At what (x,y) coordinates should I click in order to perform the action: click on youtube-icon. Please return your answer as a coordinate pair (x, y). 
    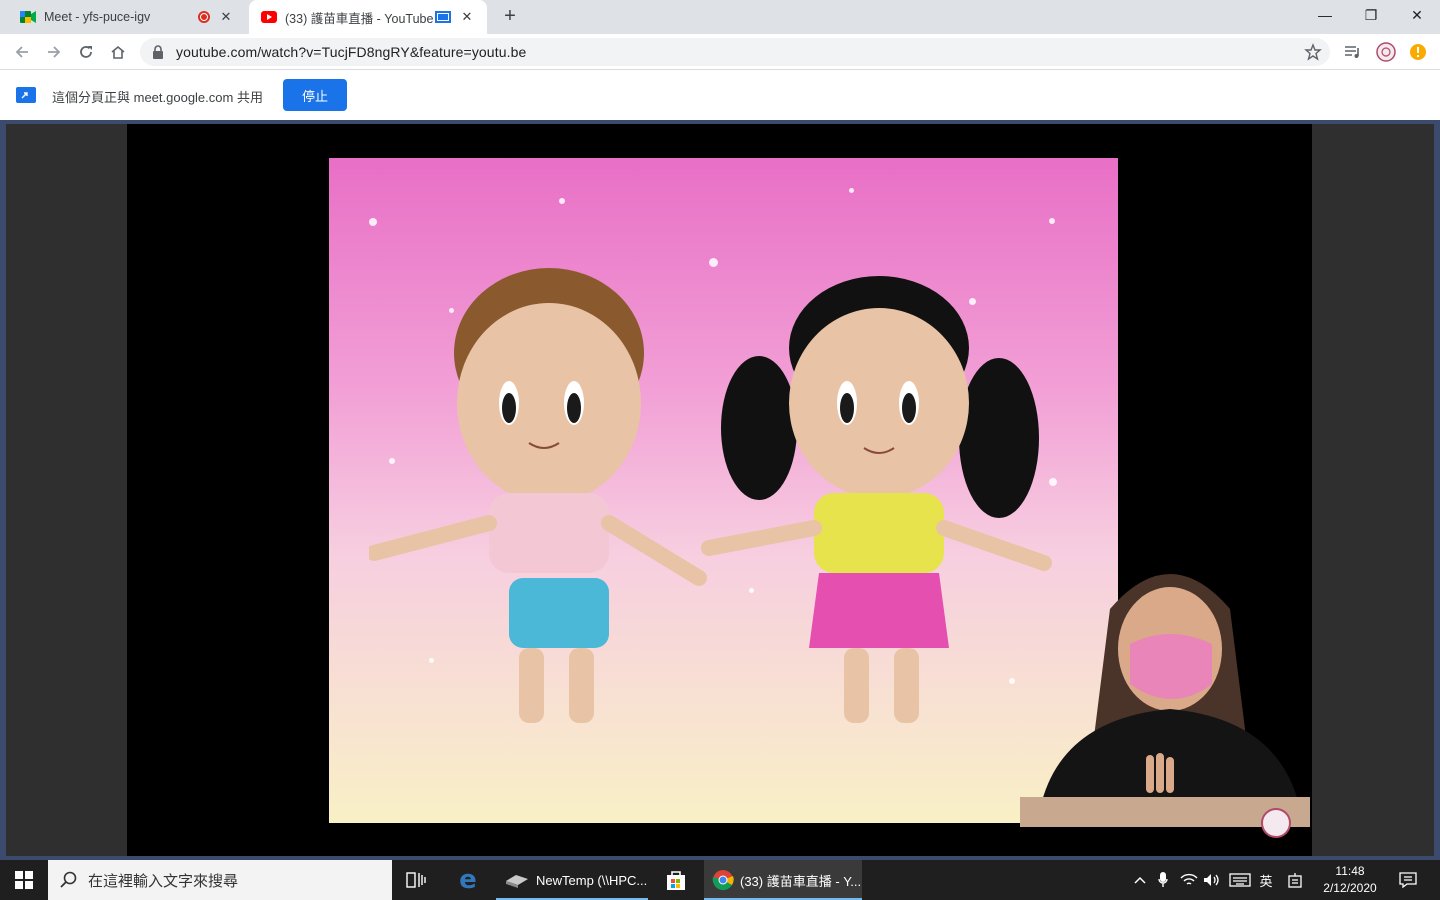
    Looking at the image, I should click on (269, 17).